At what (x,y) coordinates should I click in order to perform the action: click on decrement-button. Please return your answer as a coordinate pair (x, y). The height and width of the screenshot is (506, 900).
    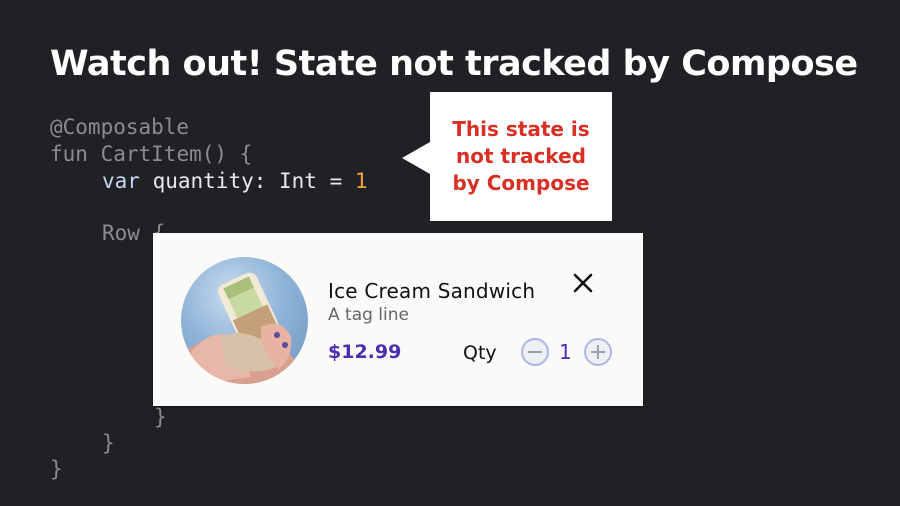
    Looking at the image, I should click on (535, 352).